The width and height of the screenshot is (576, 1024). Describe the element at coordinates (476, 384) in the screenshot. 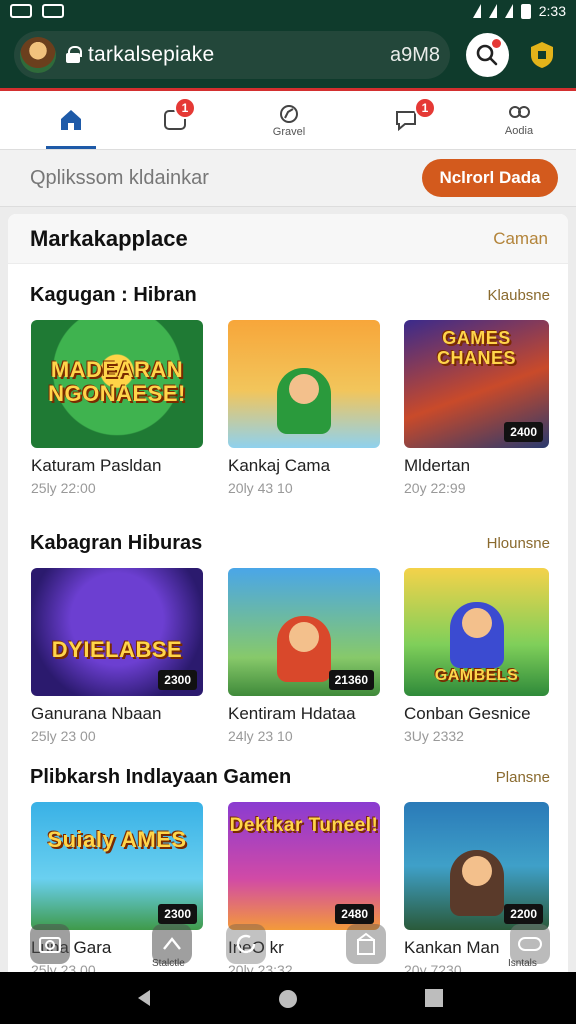

I see `game-thumbnail: GAMES CHANES 2400` at that location.